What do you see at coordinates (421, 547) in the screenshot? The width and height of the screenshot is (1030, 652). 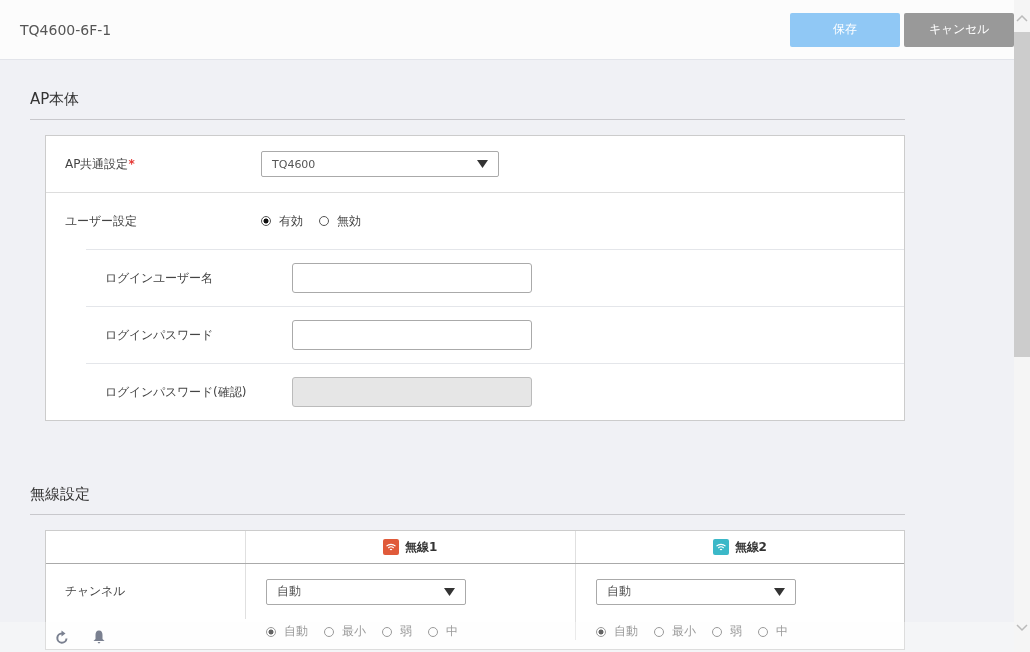 I see `column-header: 無線1` at bounding box center [421, 547].